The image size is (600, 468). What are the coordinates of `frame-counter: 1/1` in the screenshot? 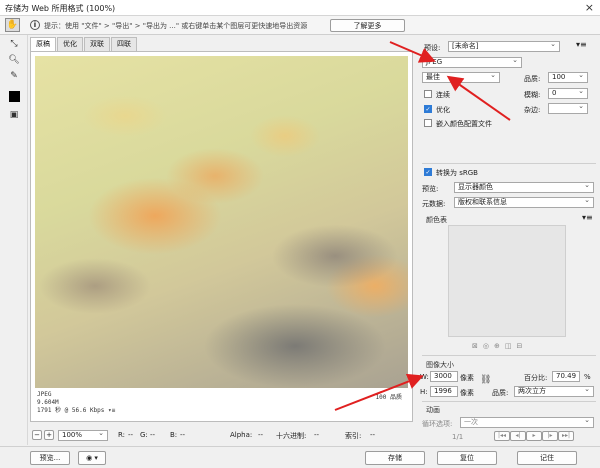 It's located at (458, 437).